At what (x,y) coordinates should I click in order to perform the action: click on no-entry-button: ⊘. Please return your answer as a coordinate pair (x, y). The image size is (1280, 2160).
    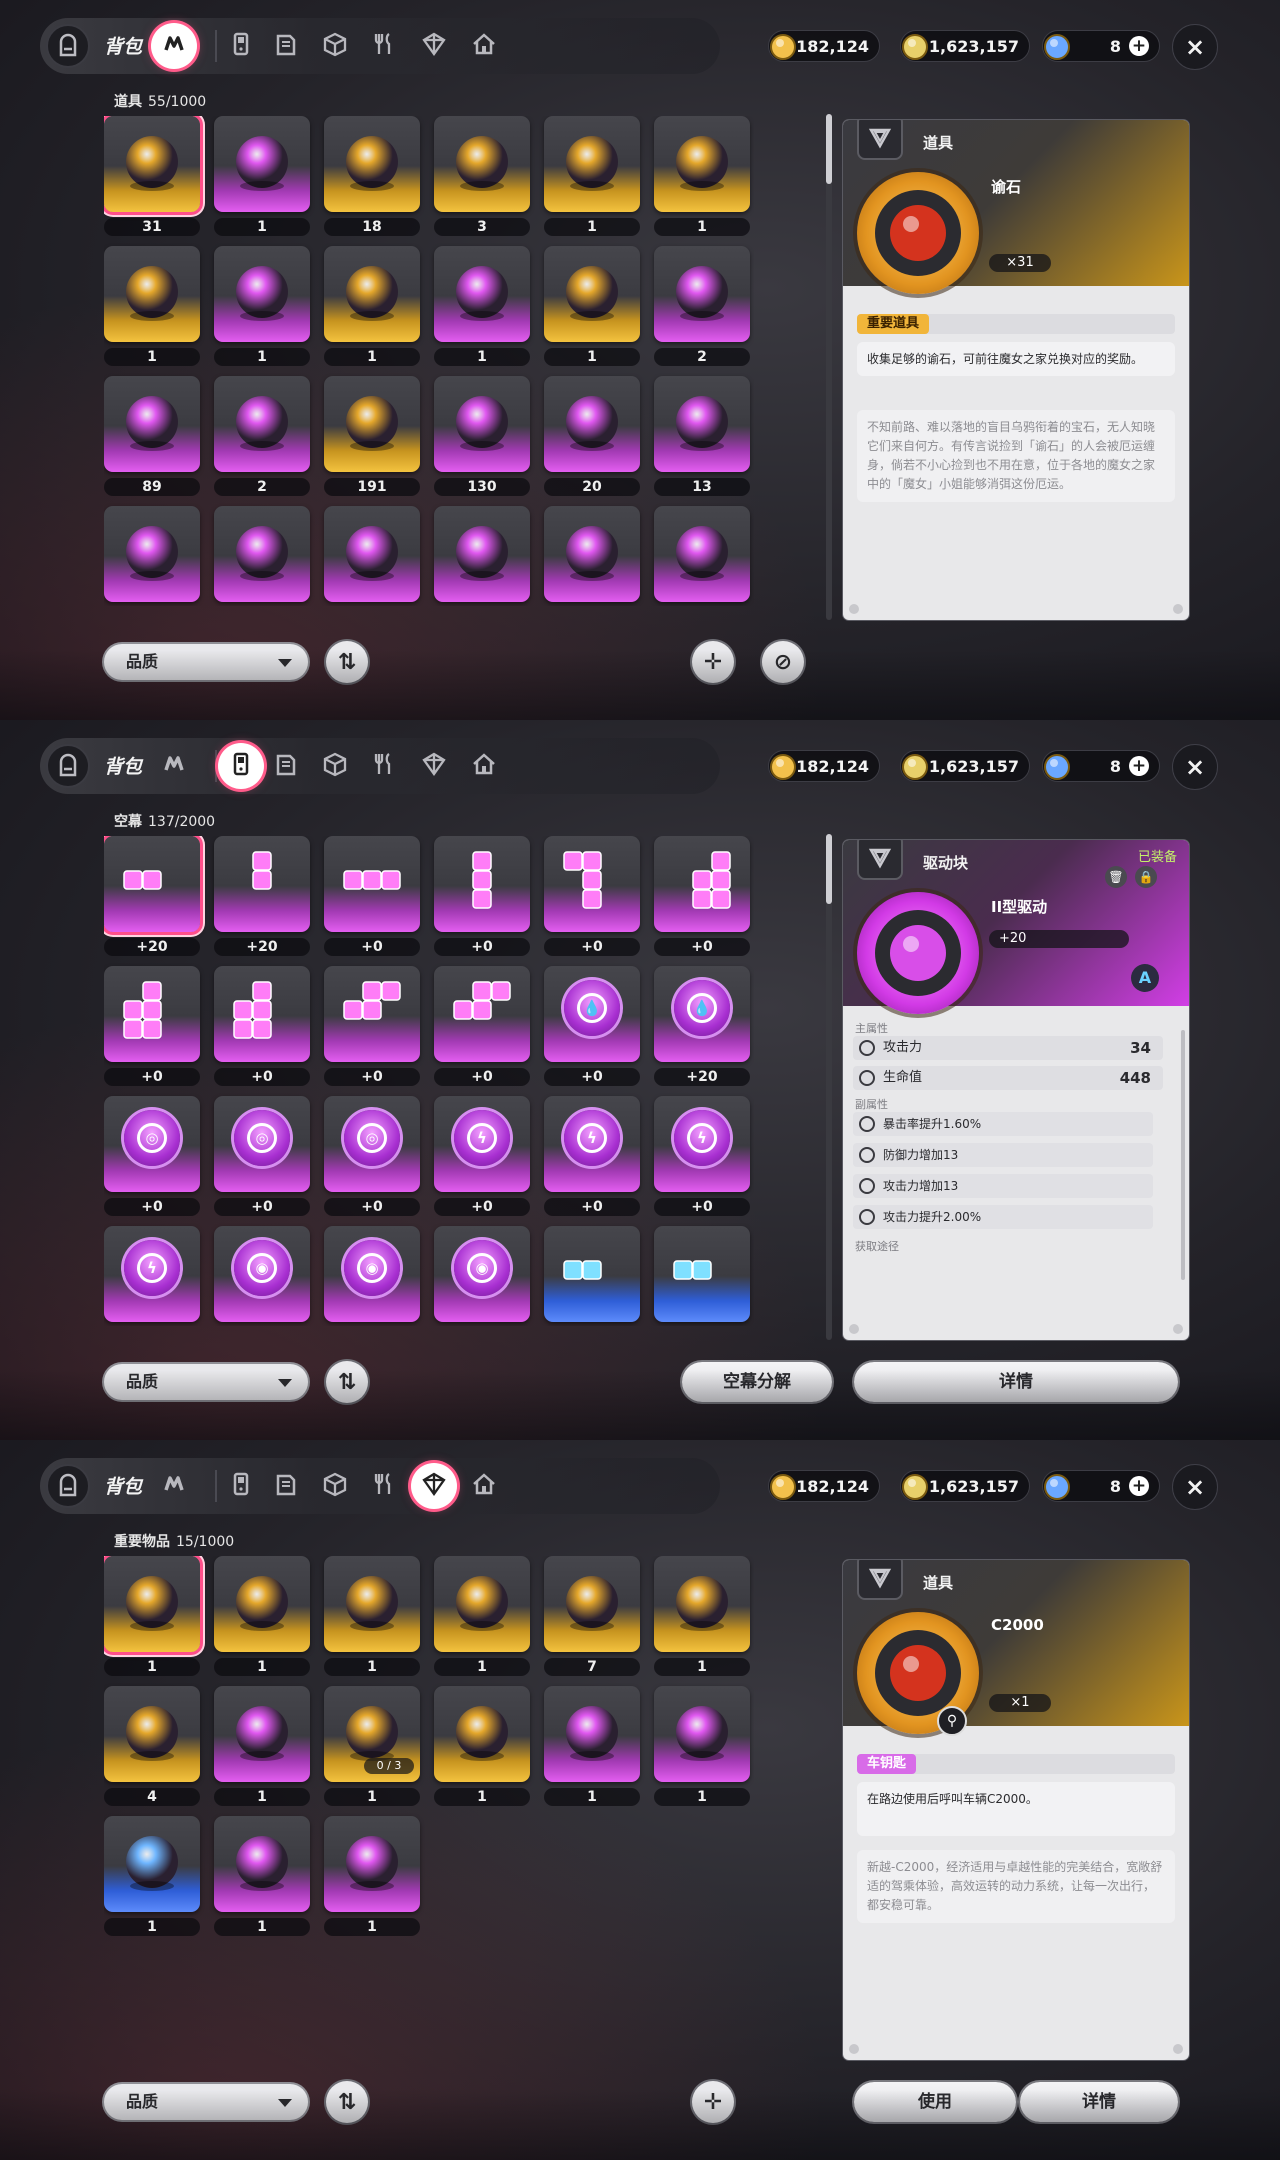
    Looking at the image, I should click on (783, 662).